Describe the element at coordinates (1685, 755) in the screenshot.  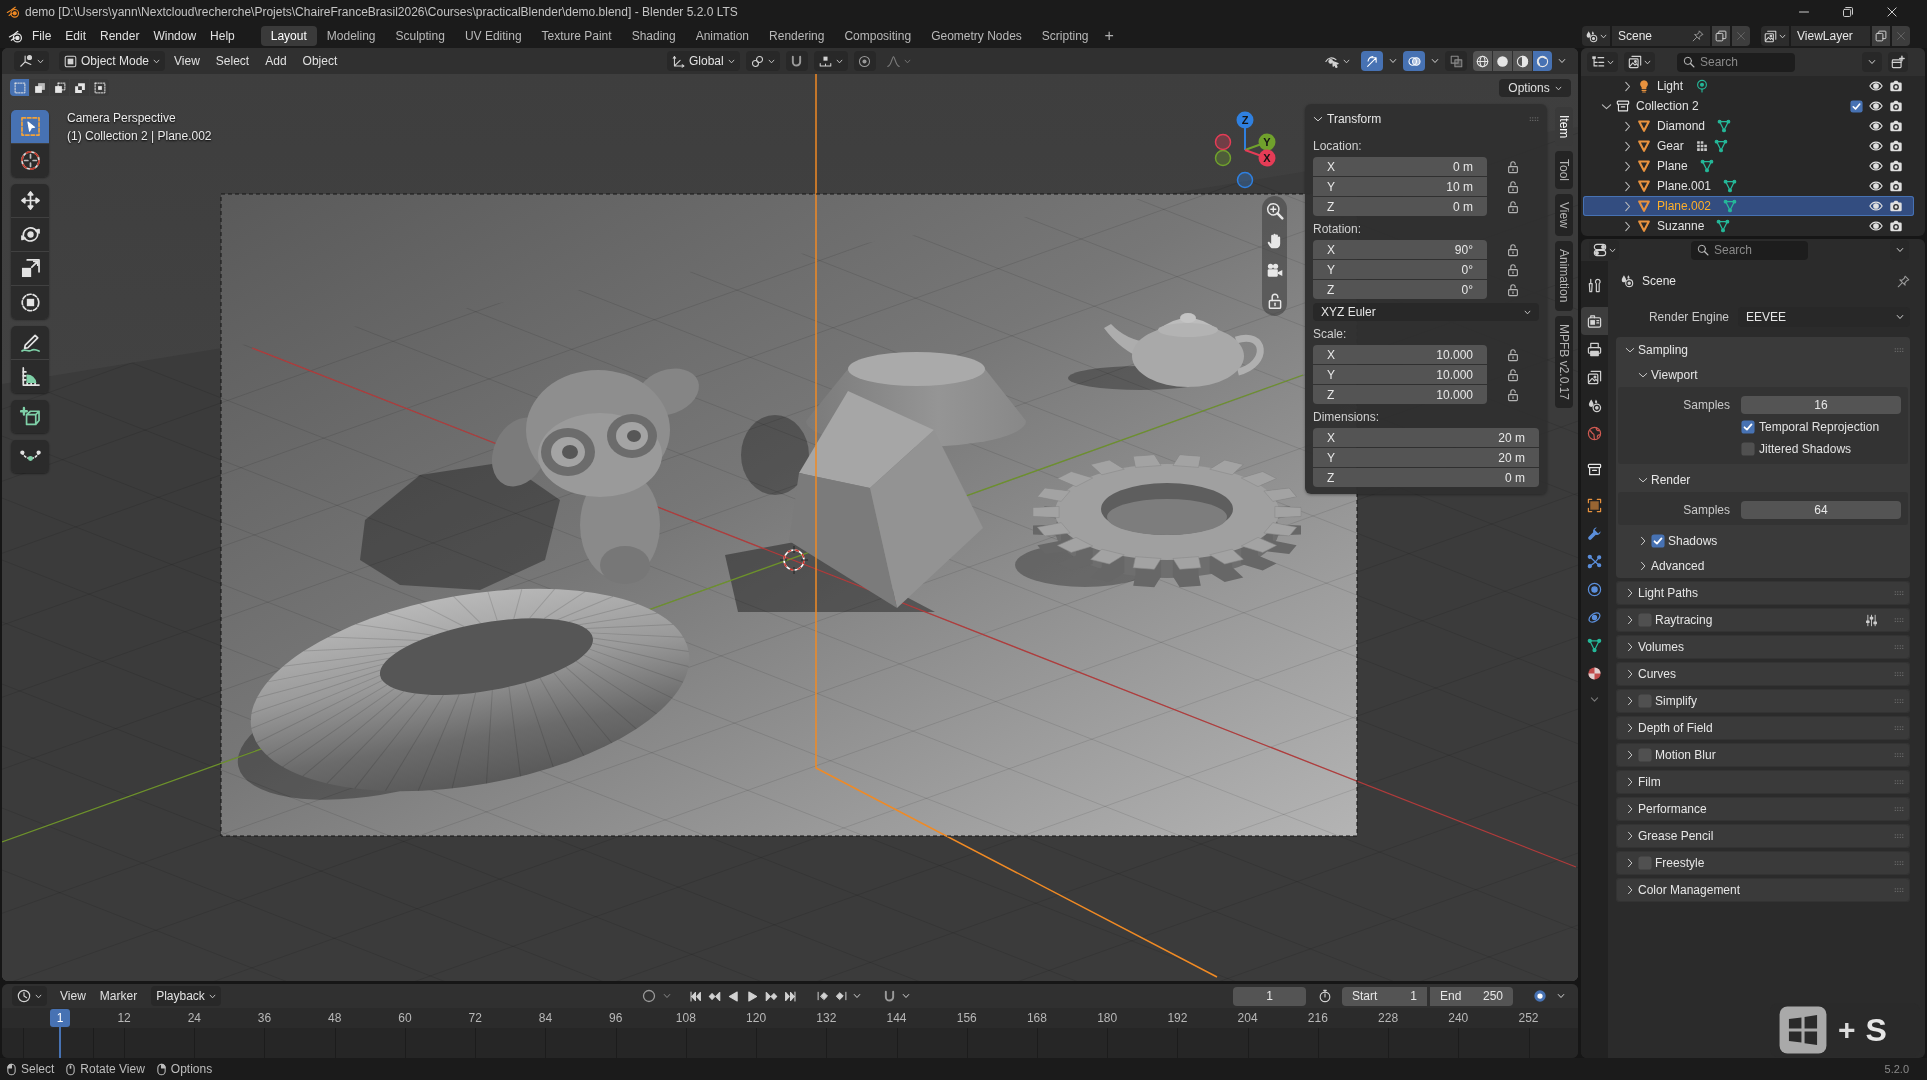
I see `panel-title: Motion Blur` at that location.